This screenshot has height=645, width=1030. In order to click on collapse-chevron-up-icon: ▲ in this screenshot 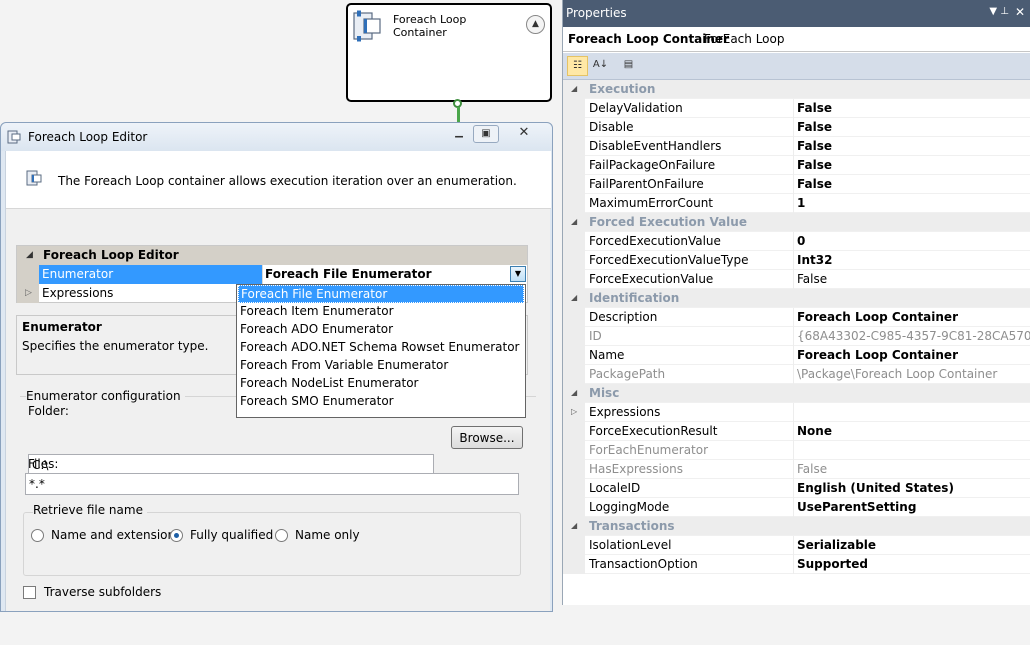, I will do `click(535, 24)`.